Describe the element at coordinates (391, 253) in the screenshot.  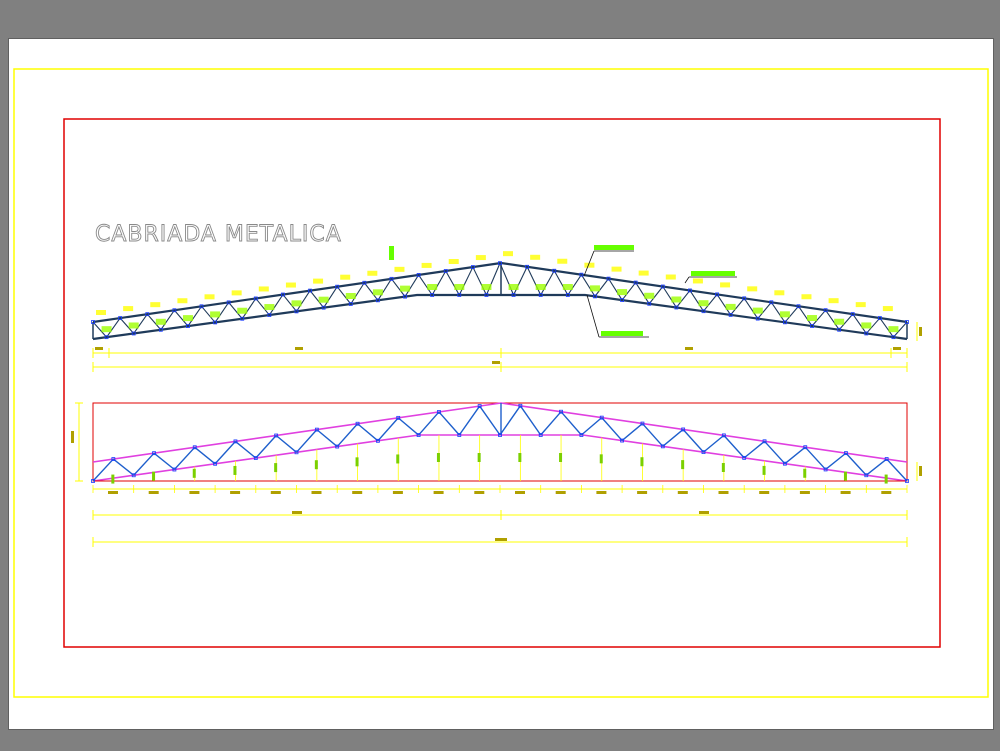
I see `callout-label-vertical` at that location.